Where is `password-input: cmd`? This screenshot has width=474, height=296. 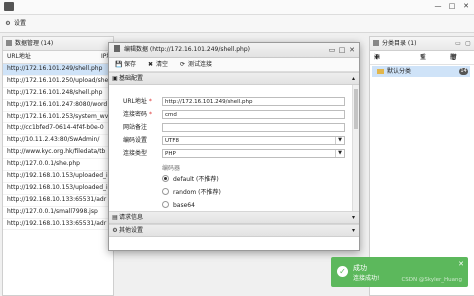
password-input: cmd is located at coordinates (253, 114).